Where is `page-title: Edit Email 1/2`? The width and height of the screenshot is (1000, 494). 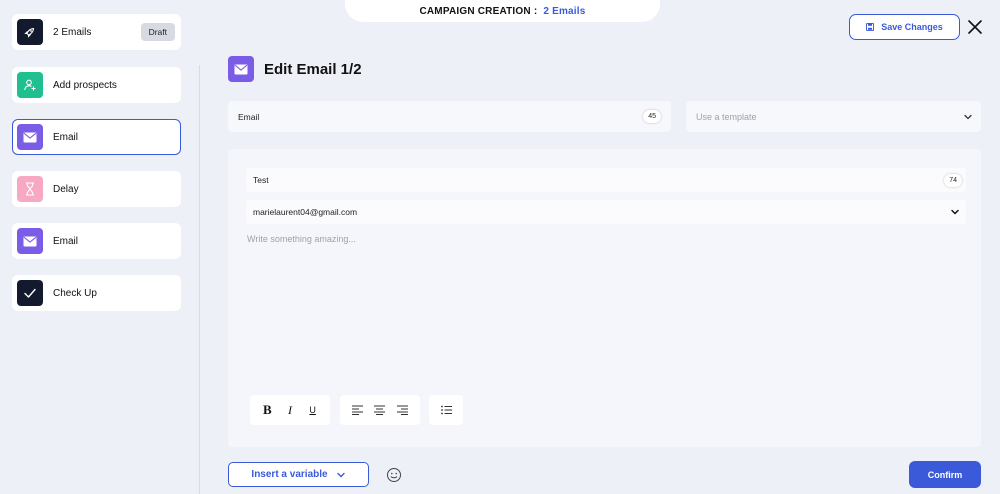 page-title: Edit Email 1/2 is located at coordinates (313, 69).